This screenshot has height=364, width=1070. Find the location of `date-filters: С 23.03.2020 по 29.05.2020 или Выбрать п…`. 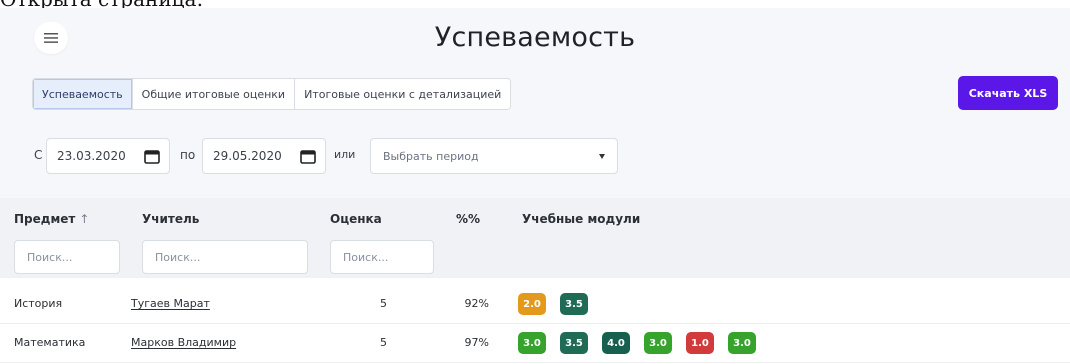

date-filters: С 23.03.2020 по 29.05.2020 или Выбрать п… is located at coordinates (535, 156).